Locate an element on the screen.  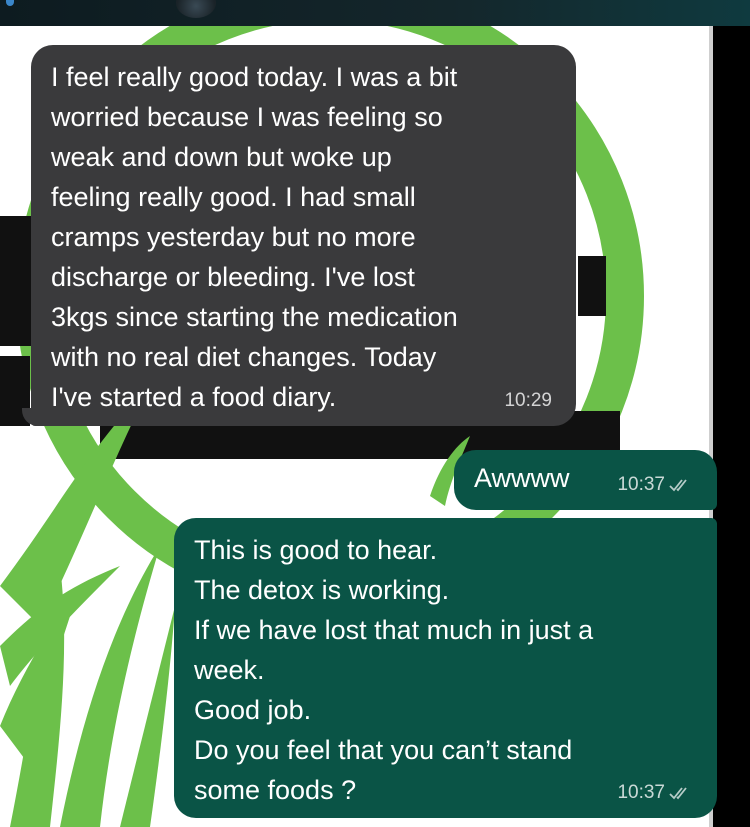
status-bar is located at coordinates (375, 13).